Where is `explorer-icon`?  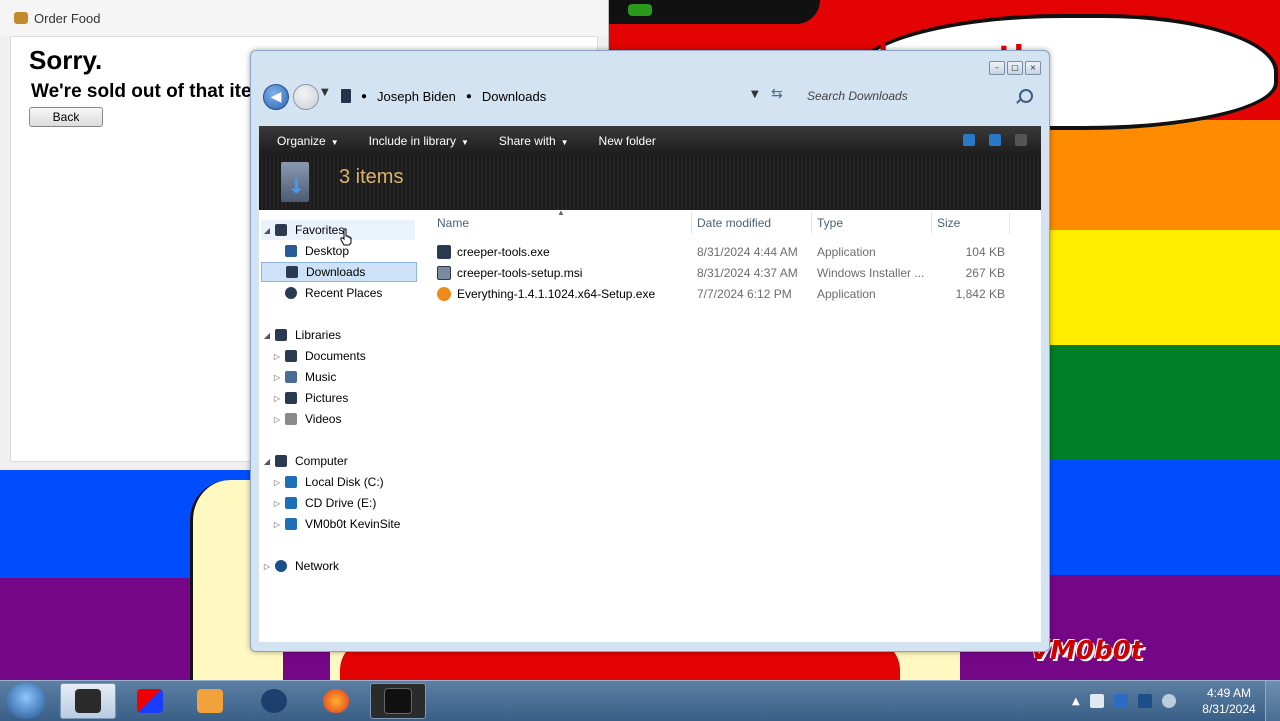
explorer-icon is located at coordinates (88, 701).